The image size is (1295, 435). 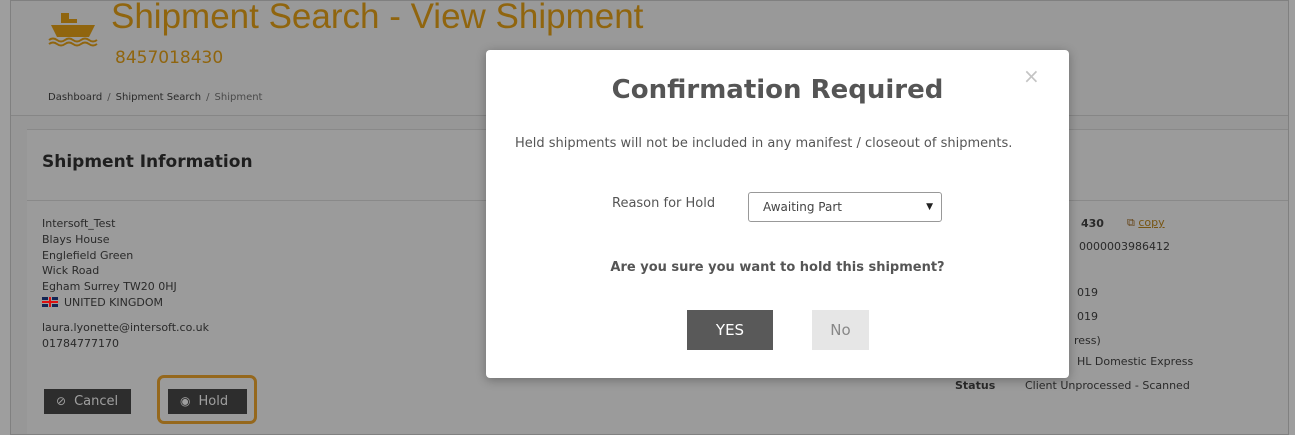 What do you see at coordinates (1031, 76) in the screenshot?
I see `close-icon: ×` at bounding box center [1031, 76].